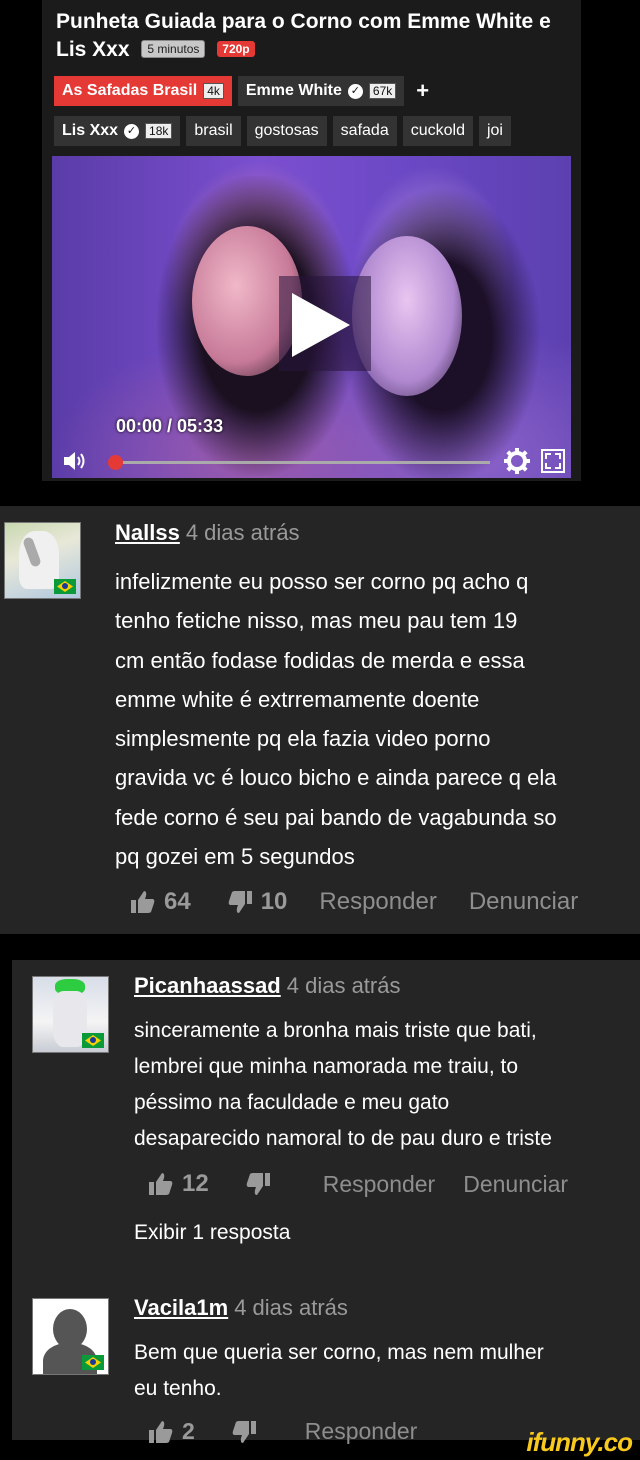 The image size is (640, 1460). What do you see at coordinates (115, 462) in the screenshot?
I see `progress-handle` at bounding box center [115, 462].